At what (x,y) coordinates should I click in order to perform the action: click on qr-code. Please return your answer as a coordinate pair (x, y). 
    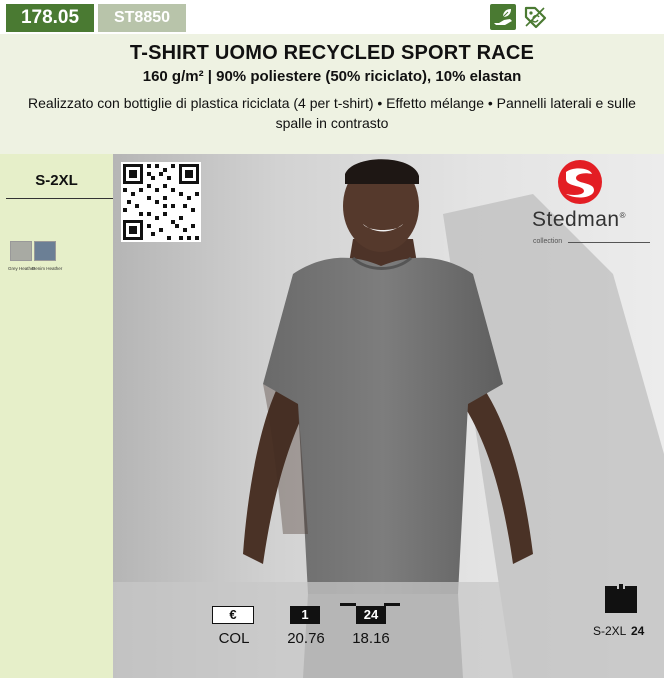
    Looking at the image, I should click on (161, 202).